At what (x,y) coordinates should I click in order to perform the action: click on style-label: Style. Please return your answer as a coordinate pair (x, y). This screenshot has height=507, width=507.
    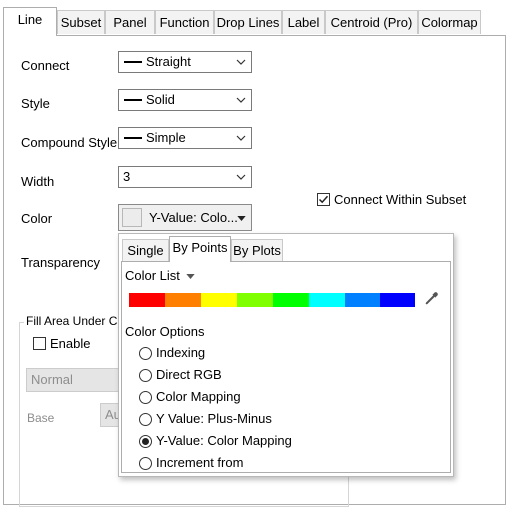
    Looking at the image, I should click on (35, 103).